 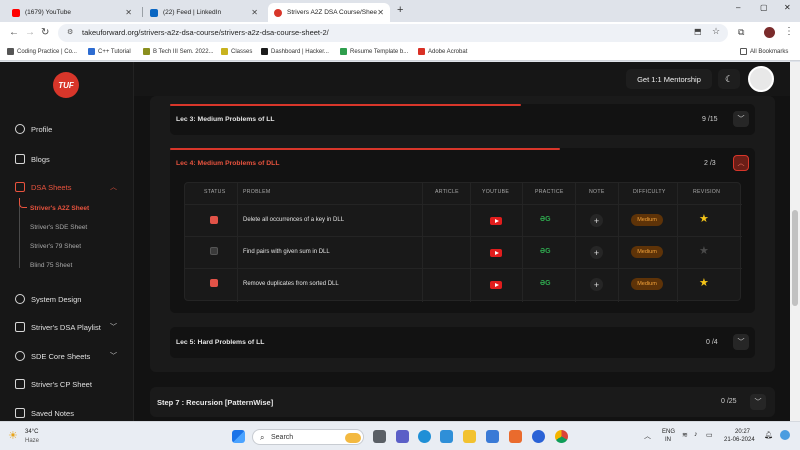 I want to click on sidebar-item-blogs: Blogs, so click(x=32, y=159).